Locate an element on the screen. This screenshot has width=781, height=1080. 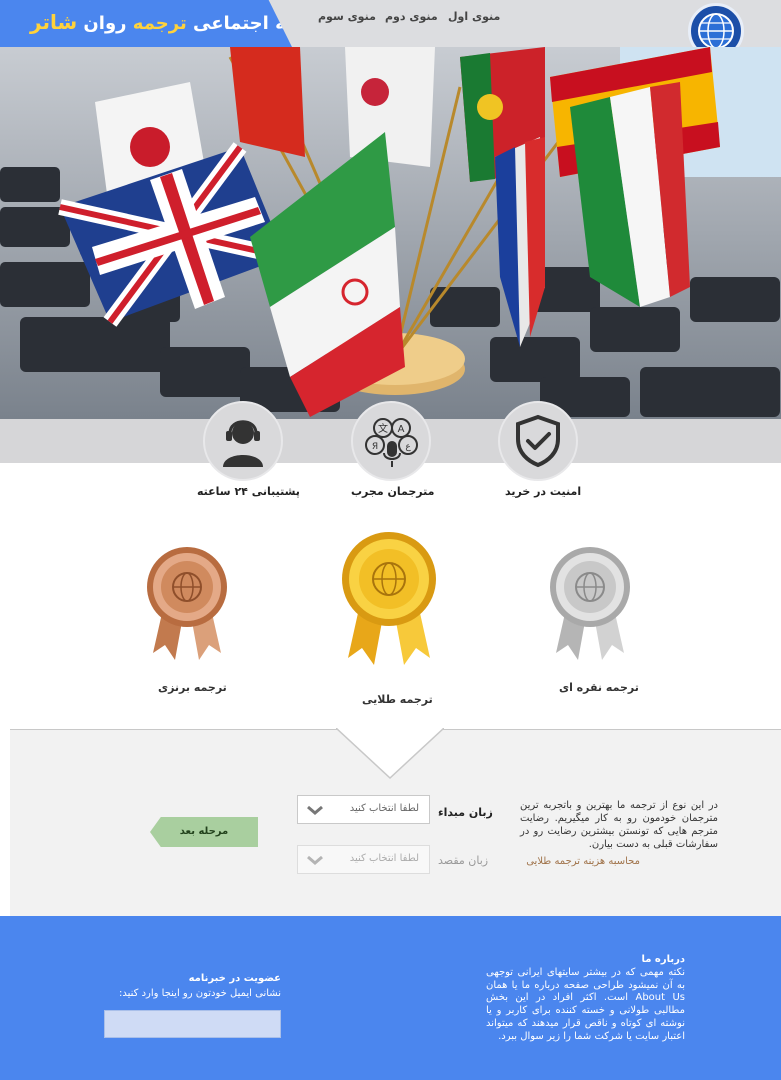
bronze-medal-label: ترجمه برنزی is located at coordinates (192, 687).